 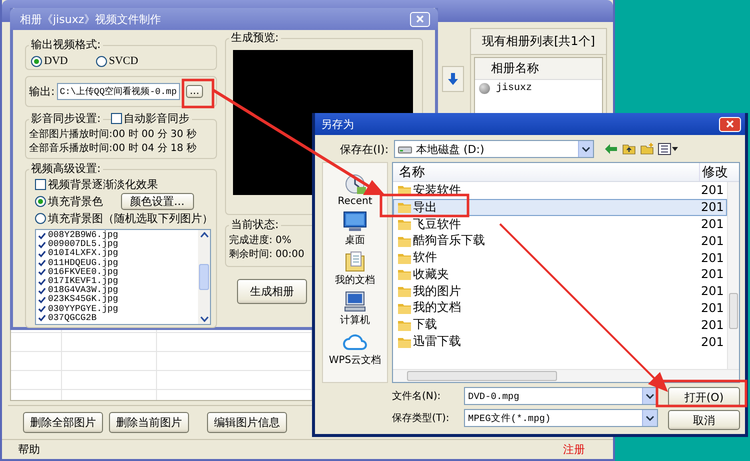 What do you see at coordinates (560, 325) in the screenshot?
I see `file-row: 下载 201` at bounding box center [560, 325].